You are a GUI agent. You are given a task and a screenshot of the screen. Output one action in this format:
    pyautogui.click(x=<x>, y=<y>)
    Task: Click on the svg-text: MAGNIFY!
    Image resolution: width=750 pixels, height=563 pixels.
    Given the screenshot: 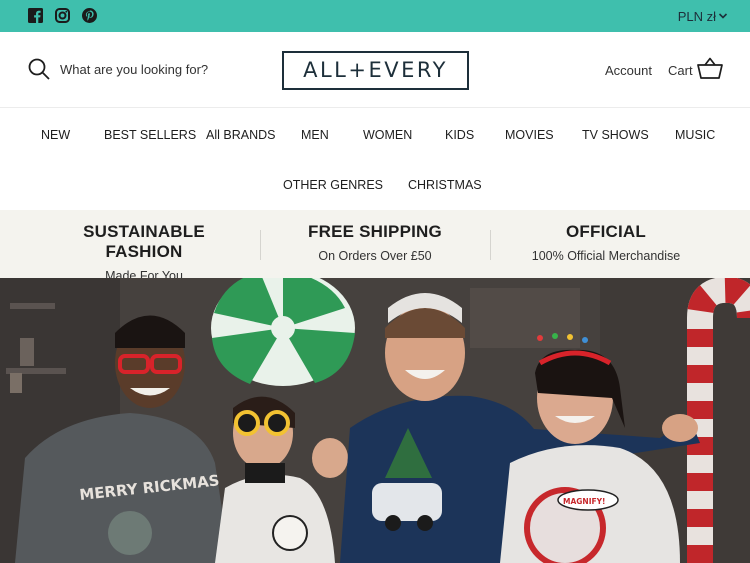 What is the action you would take?
    pyautogui.click(x=584, y=501)
    